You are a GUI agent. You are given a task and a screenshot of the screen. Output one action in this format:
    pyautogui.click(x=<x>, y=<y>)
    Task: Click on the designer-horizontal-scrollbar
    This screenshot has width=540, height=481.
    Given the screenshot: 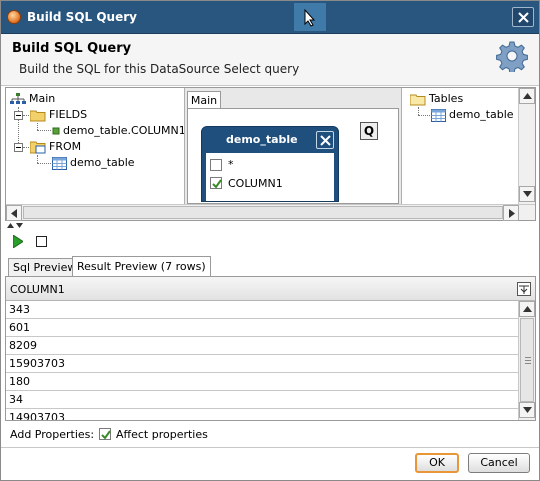 What is the action you would take?
    pyautogui.click(x=270, y=212)
    